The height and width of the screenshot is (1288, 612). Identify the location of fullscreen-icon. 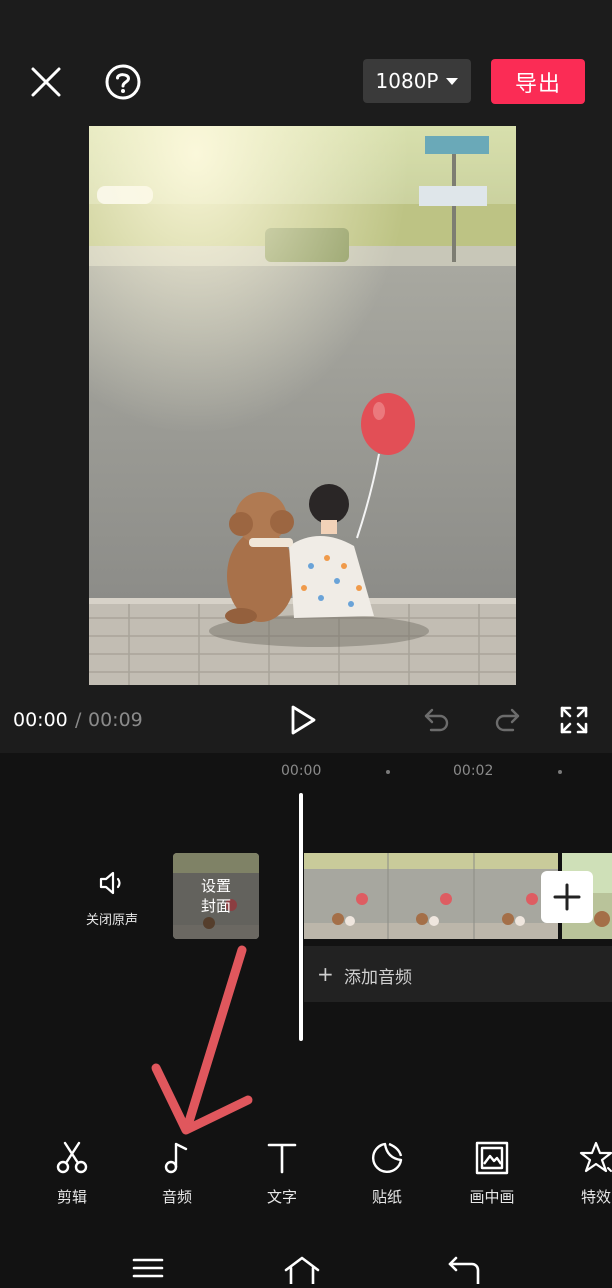
(574, 720).